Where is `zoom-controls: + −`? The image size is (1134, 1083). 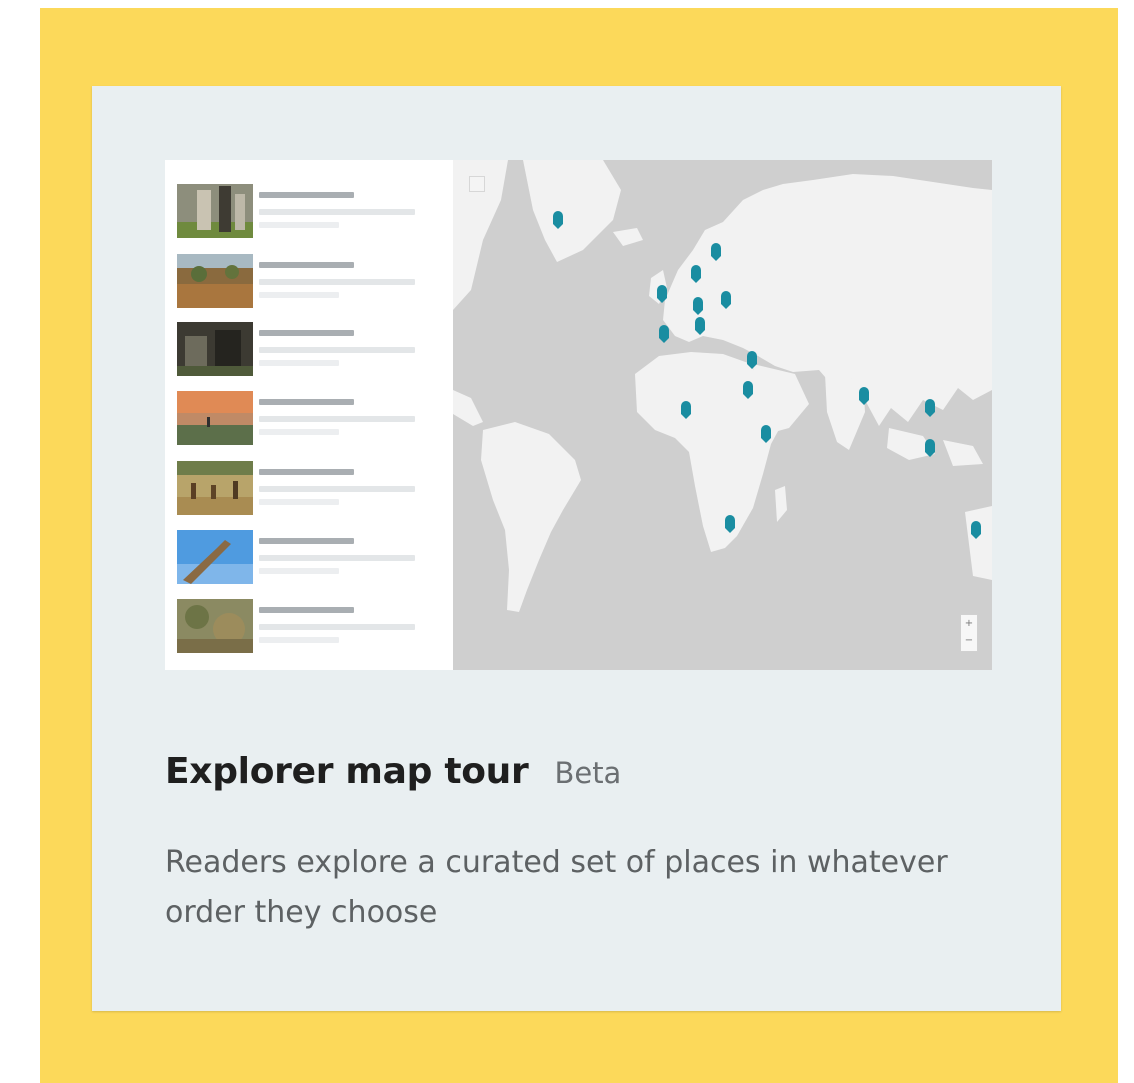 zoom-controls: + − is located at coordinates (969, 633).